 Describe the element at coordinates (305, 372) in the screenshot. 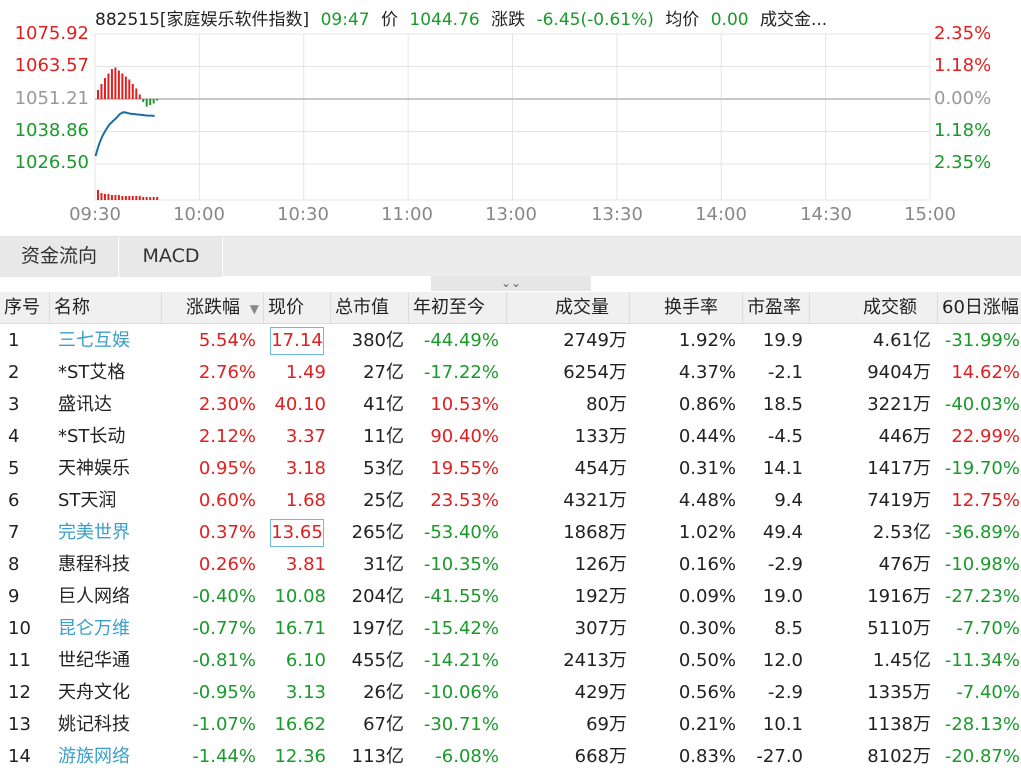

I see `cell-price: 1.49` at that location.